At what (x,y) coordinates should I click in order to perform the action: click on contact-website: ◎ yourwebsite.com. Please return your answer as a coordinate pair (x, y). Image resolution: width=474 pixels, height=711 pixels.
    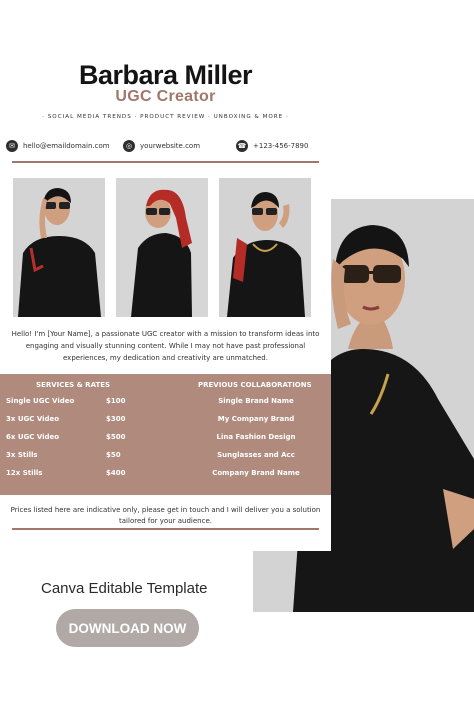
    Looking at the image, I should click on (161, 146).